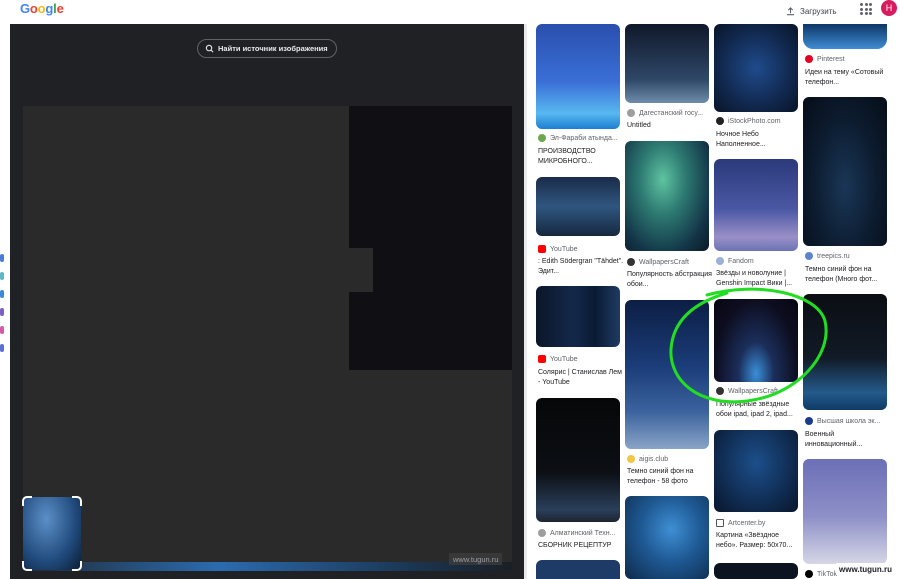 Image resolution: width=900 pixels, height=579 pixels. What do you see at coordinates (476, 559) in the screenshot?
I see `image-watermark: www.tugun.ru` at bounding box center [476, 559].